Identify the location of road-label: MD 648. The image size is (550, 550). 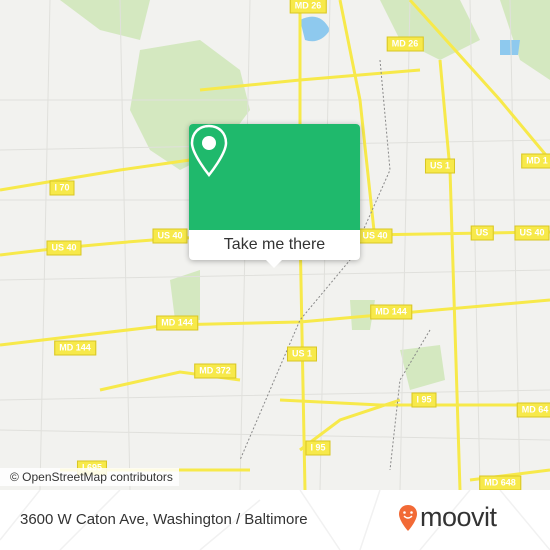
(500, 482).